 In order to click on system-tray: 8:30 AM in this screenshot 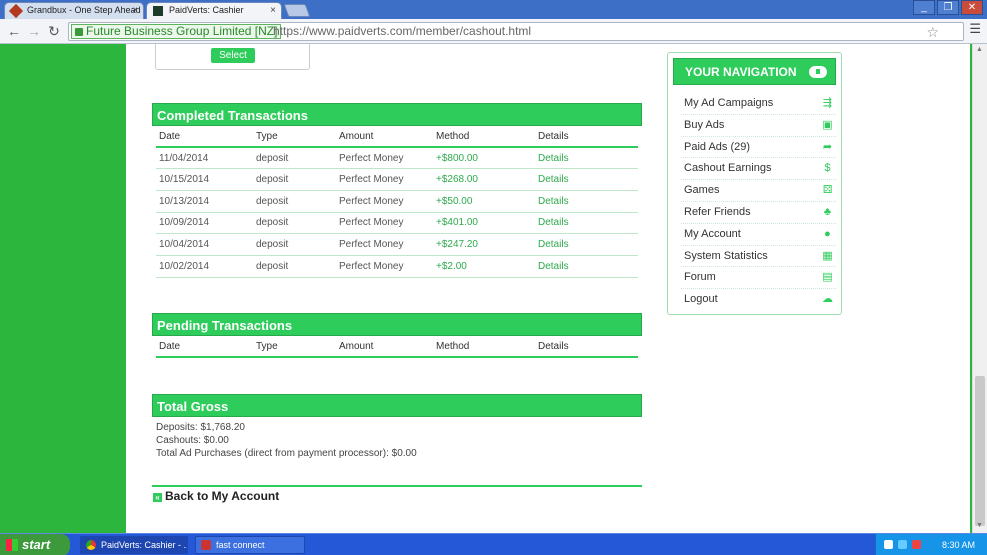, I will do `click(931, 544)`.